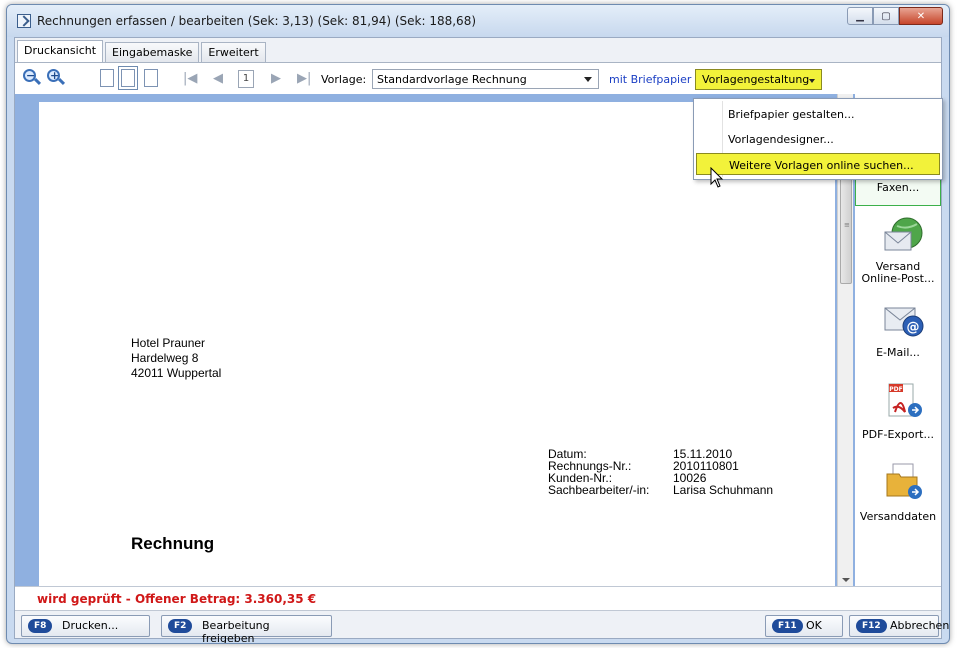  I want to click on minimize-button: ▁, so click(860, 16).